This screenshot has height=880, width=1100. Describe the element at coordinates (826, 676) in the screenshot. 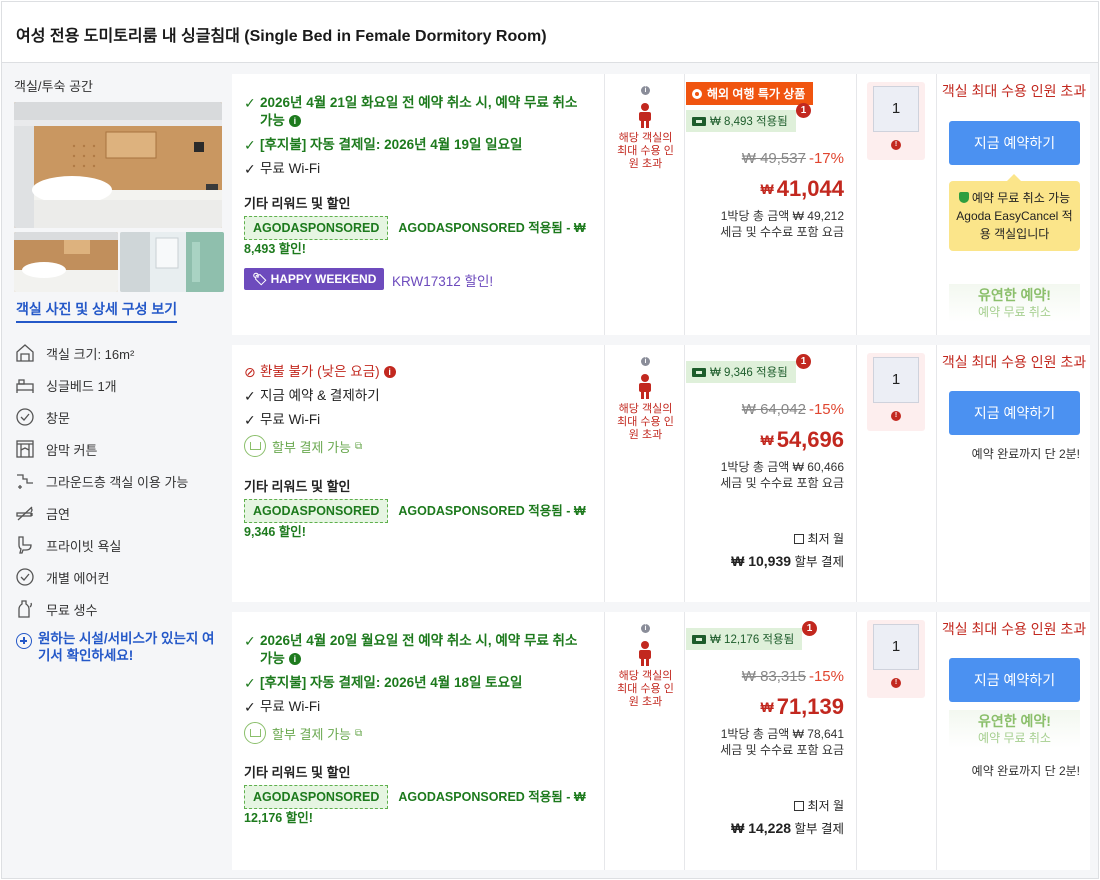

I see `discount-percent: -15%` at that location.